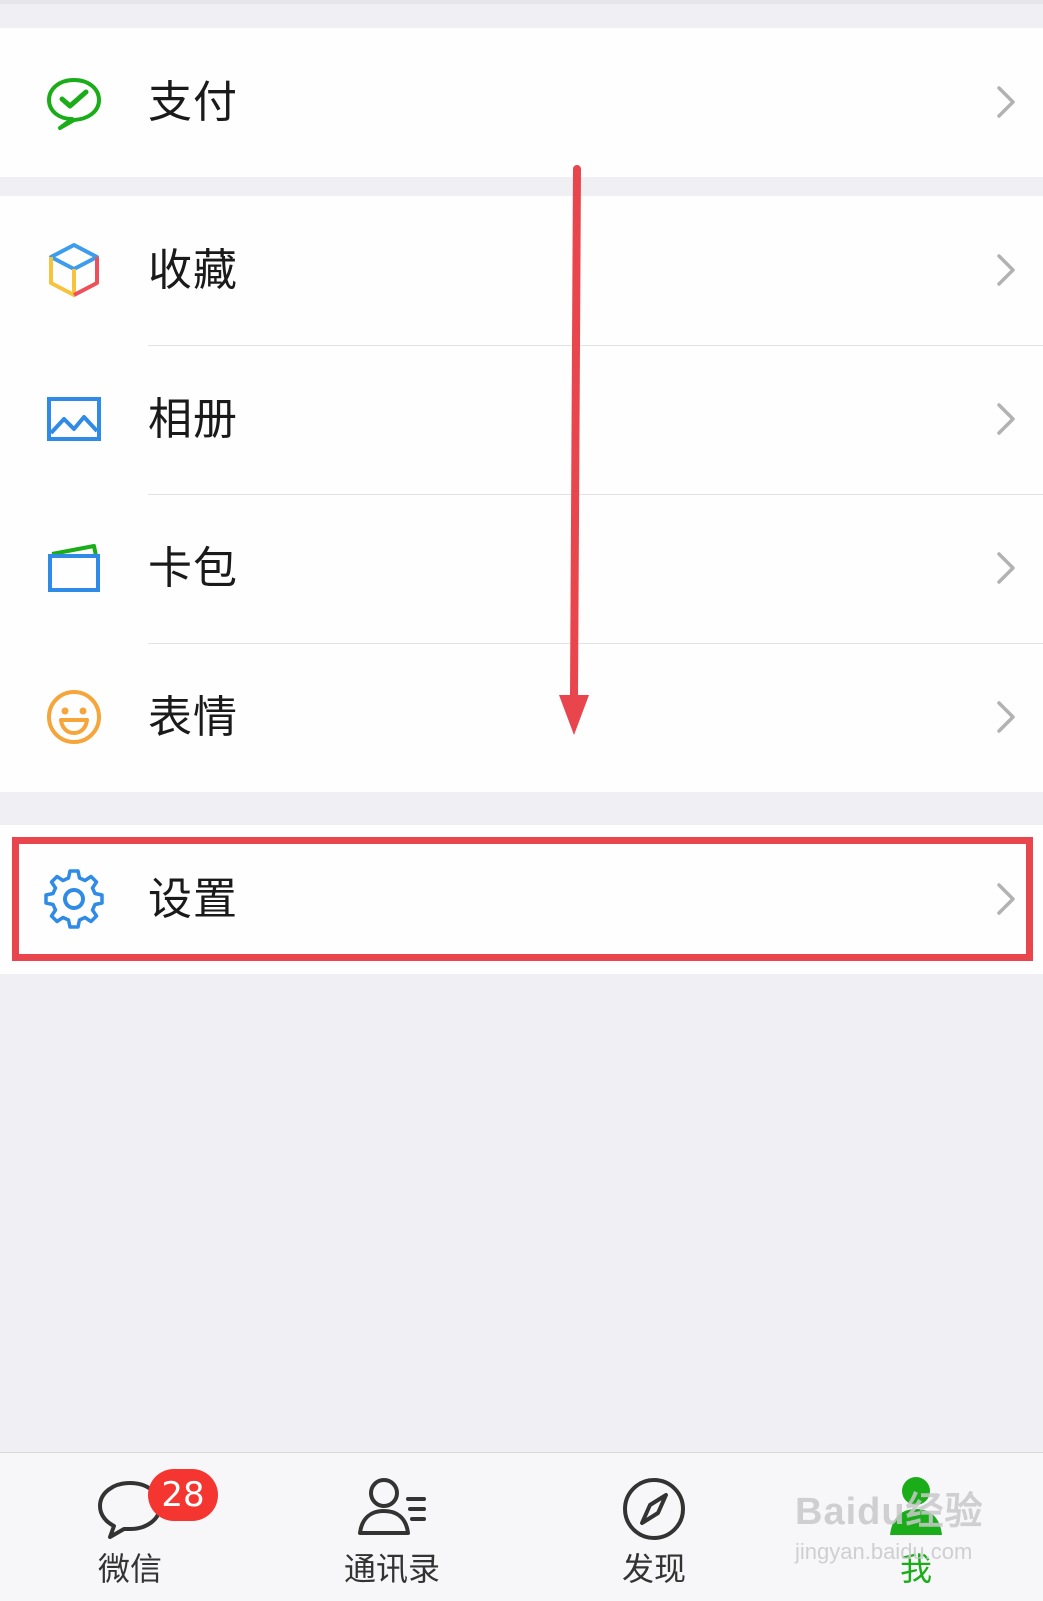 The width and height of the screenshot is (1043, 1601). Describe the element at coordinates (74, 270) in the screenshot. I see `favorites-cube-icon` at that location.